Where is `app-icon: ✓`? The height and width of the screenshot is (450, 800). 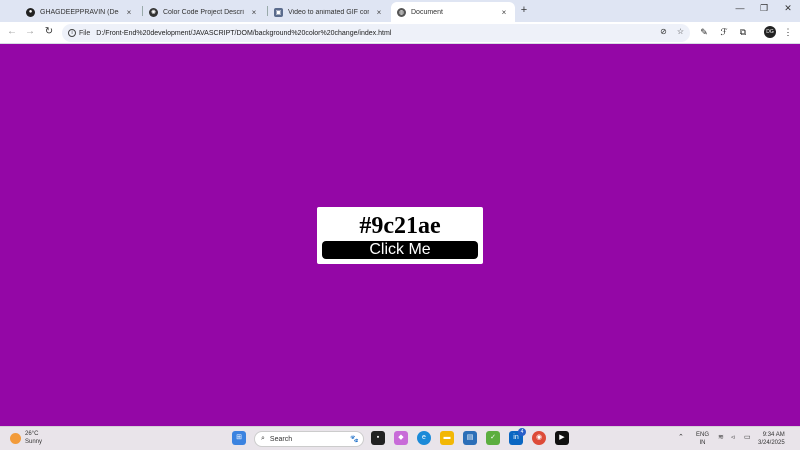
app-icon: ✓ is located at coordinates (493, 438).